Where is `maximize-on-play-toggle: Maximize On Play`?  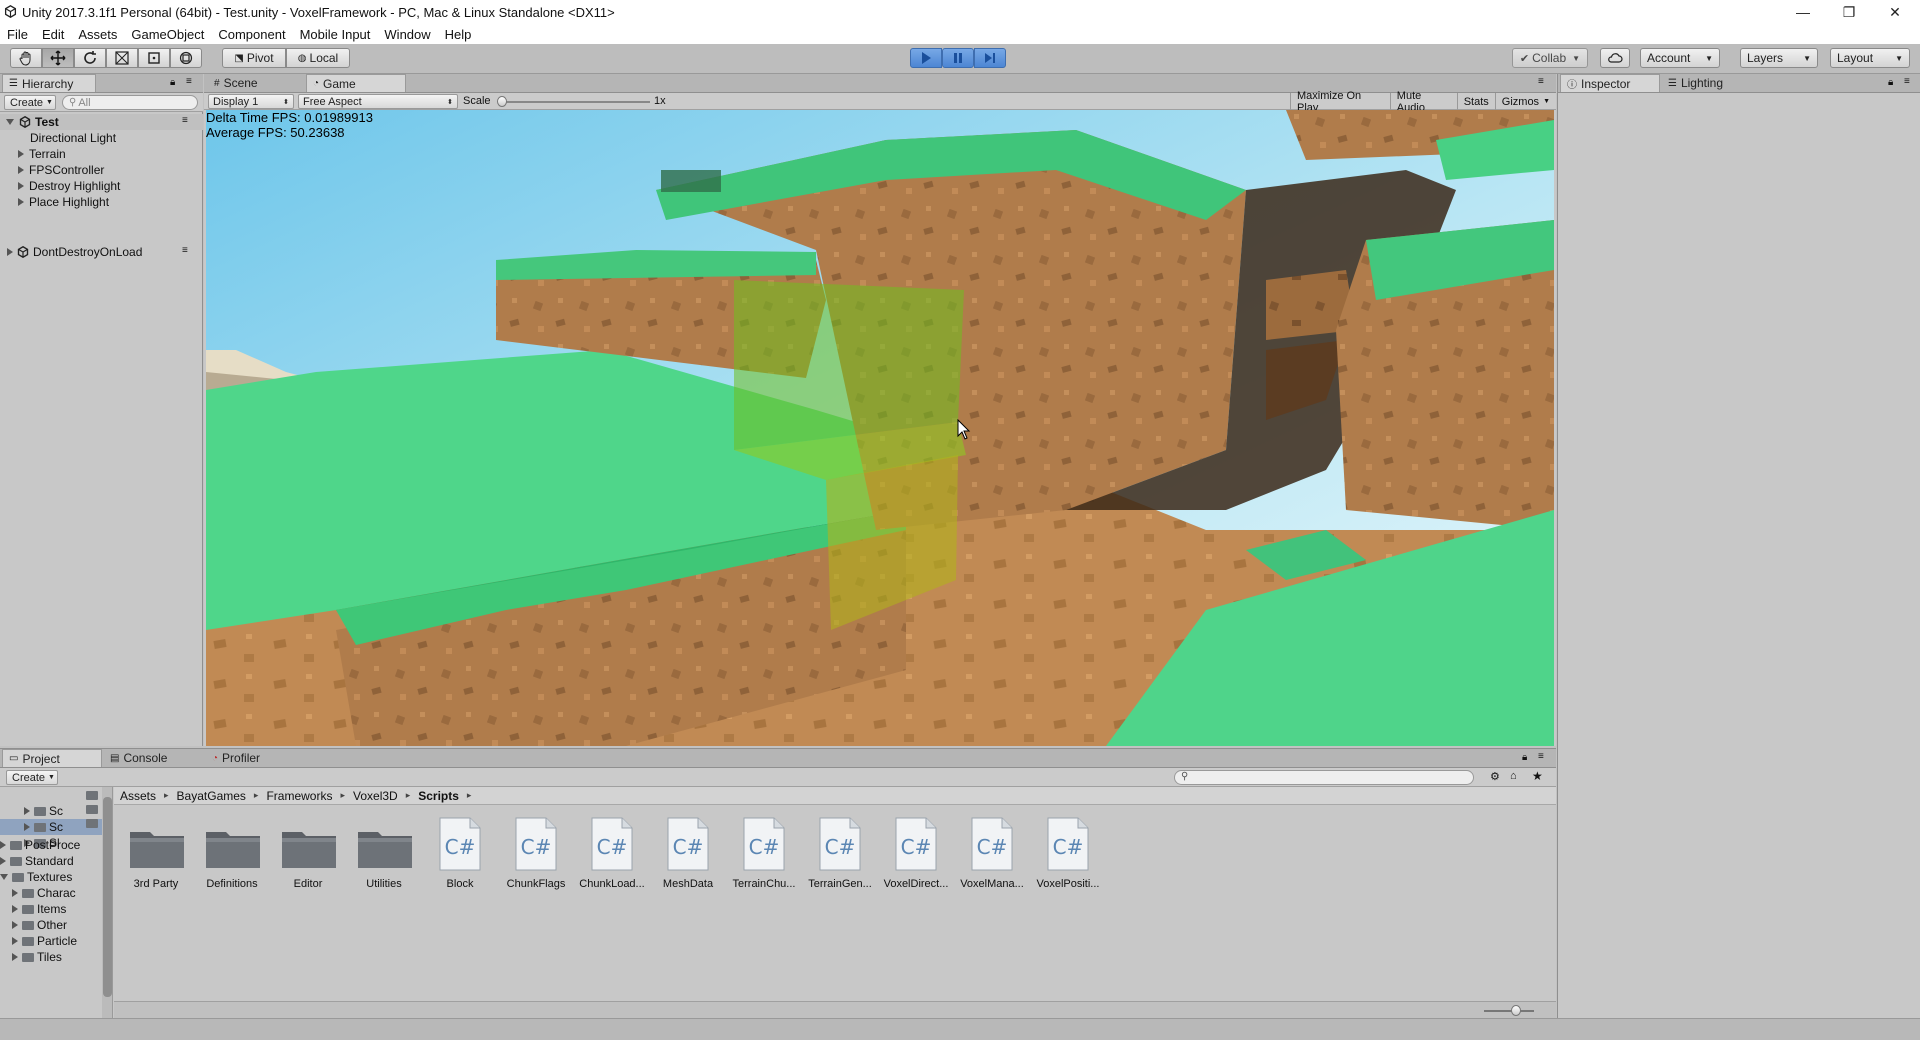 maximize-on-play-toggle: Maximize On Play is located at coordinates (1340, 102).